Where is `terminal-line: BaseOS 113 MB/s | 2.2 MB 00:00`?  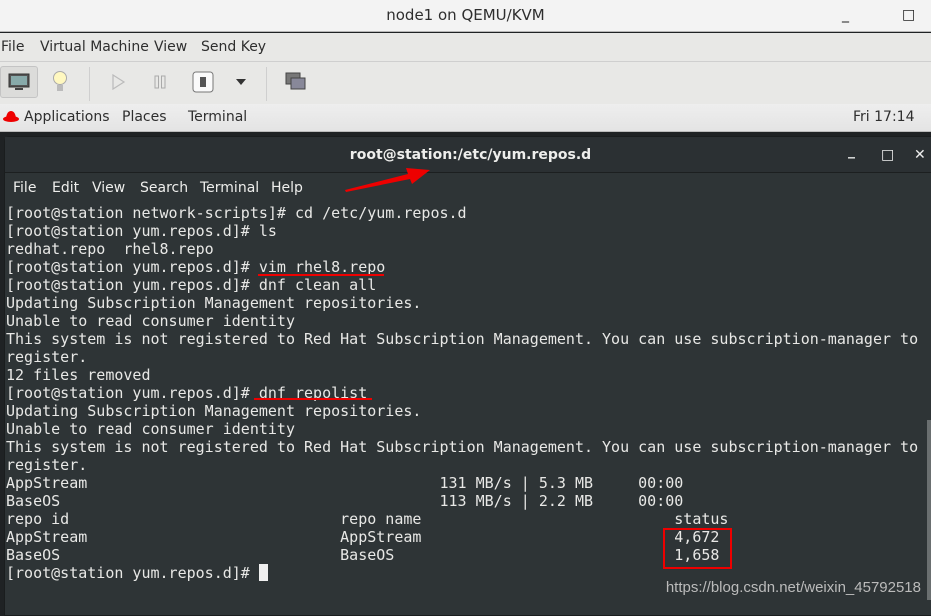
terminal-line: BaseOS 113 MB/s | 2.2 MB 00:00 is located at coordinates (462, 501).